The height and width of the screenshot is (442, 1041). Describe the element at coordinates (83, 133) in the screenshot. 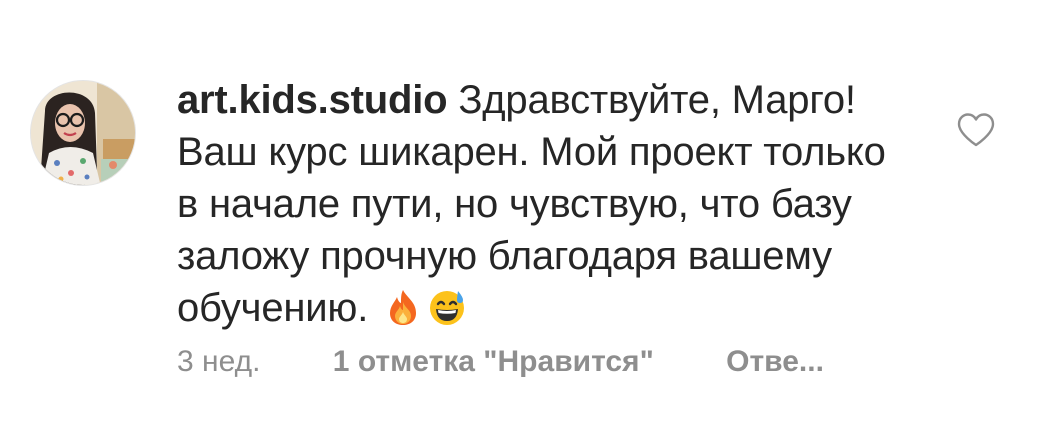

I see `avatar` at that location.